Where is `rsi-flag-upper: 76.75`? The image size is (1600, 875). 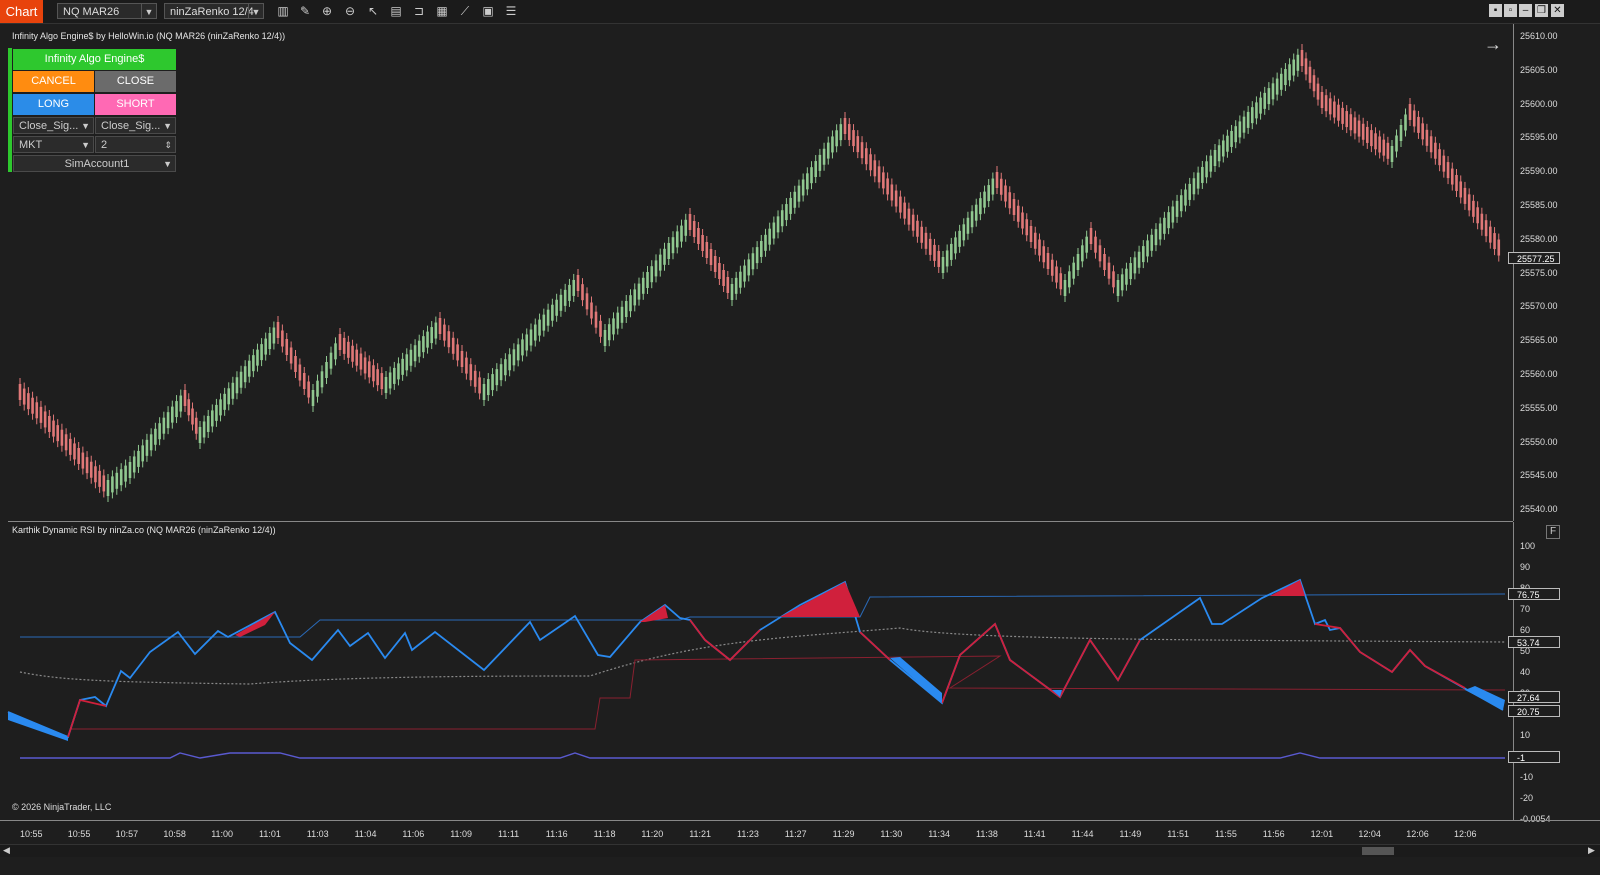 rsi-flag-upper: 76.75 is located at coordinates (1534, 594).